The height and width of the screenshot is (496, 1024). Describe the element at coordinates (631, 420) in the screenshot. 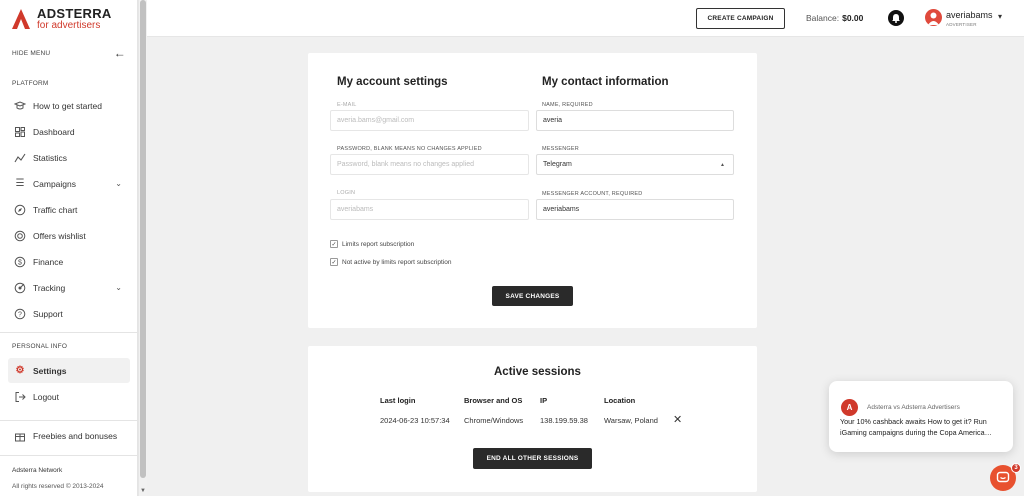

I see `session-location: Warsaw, Poland` at that location.